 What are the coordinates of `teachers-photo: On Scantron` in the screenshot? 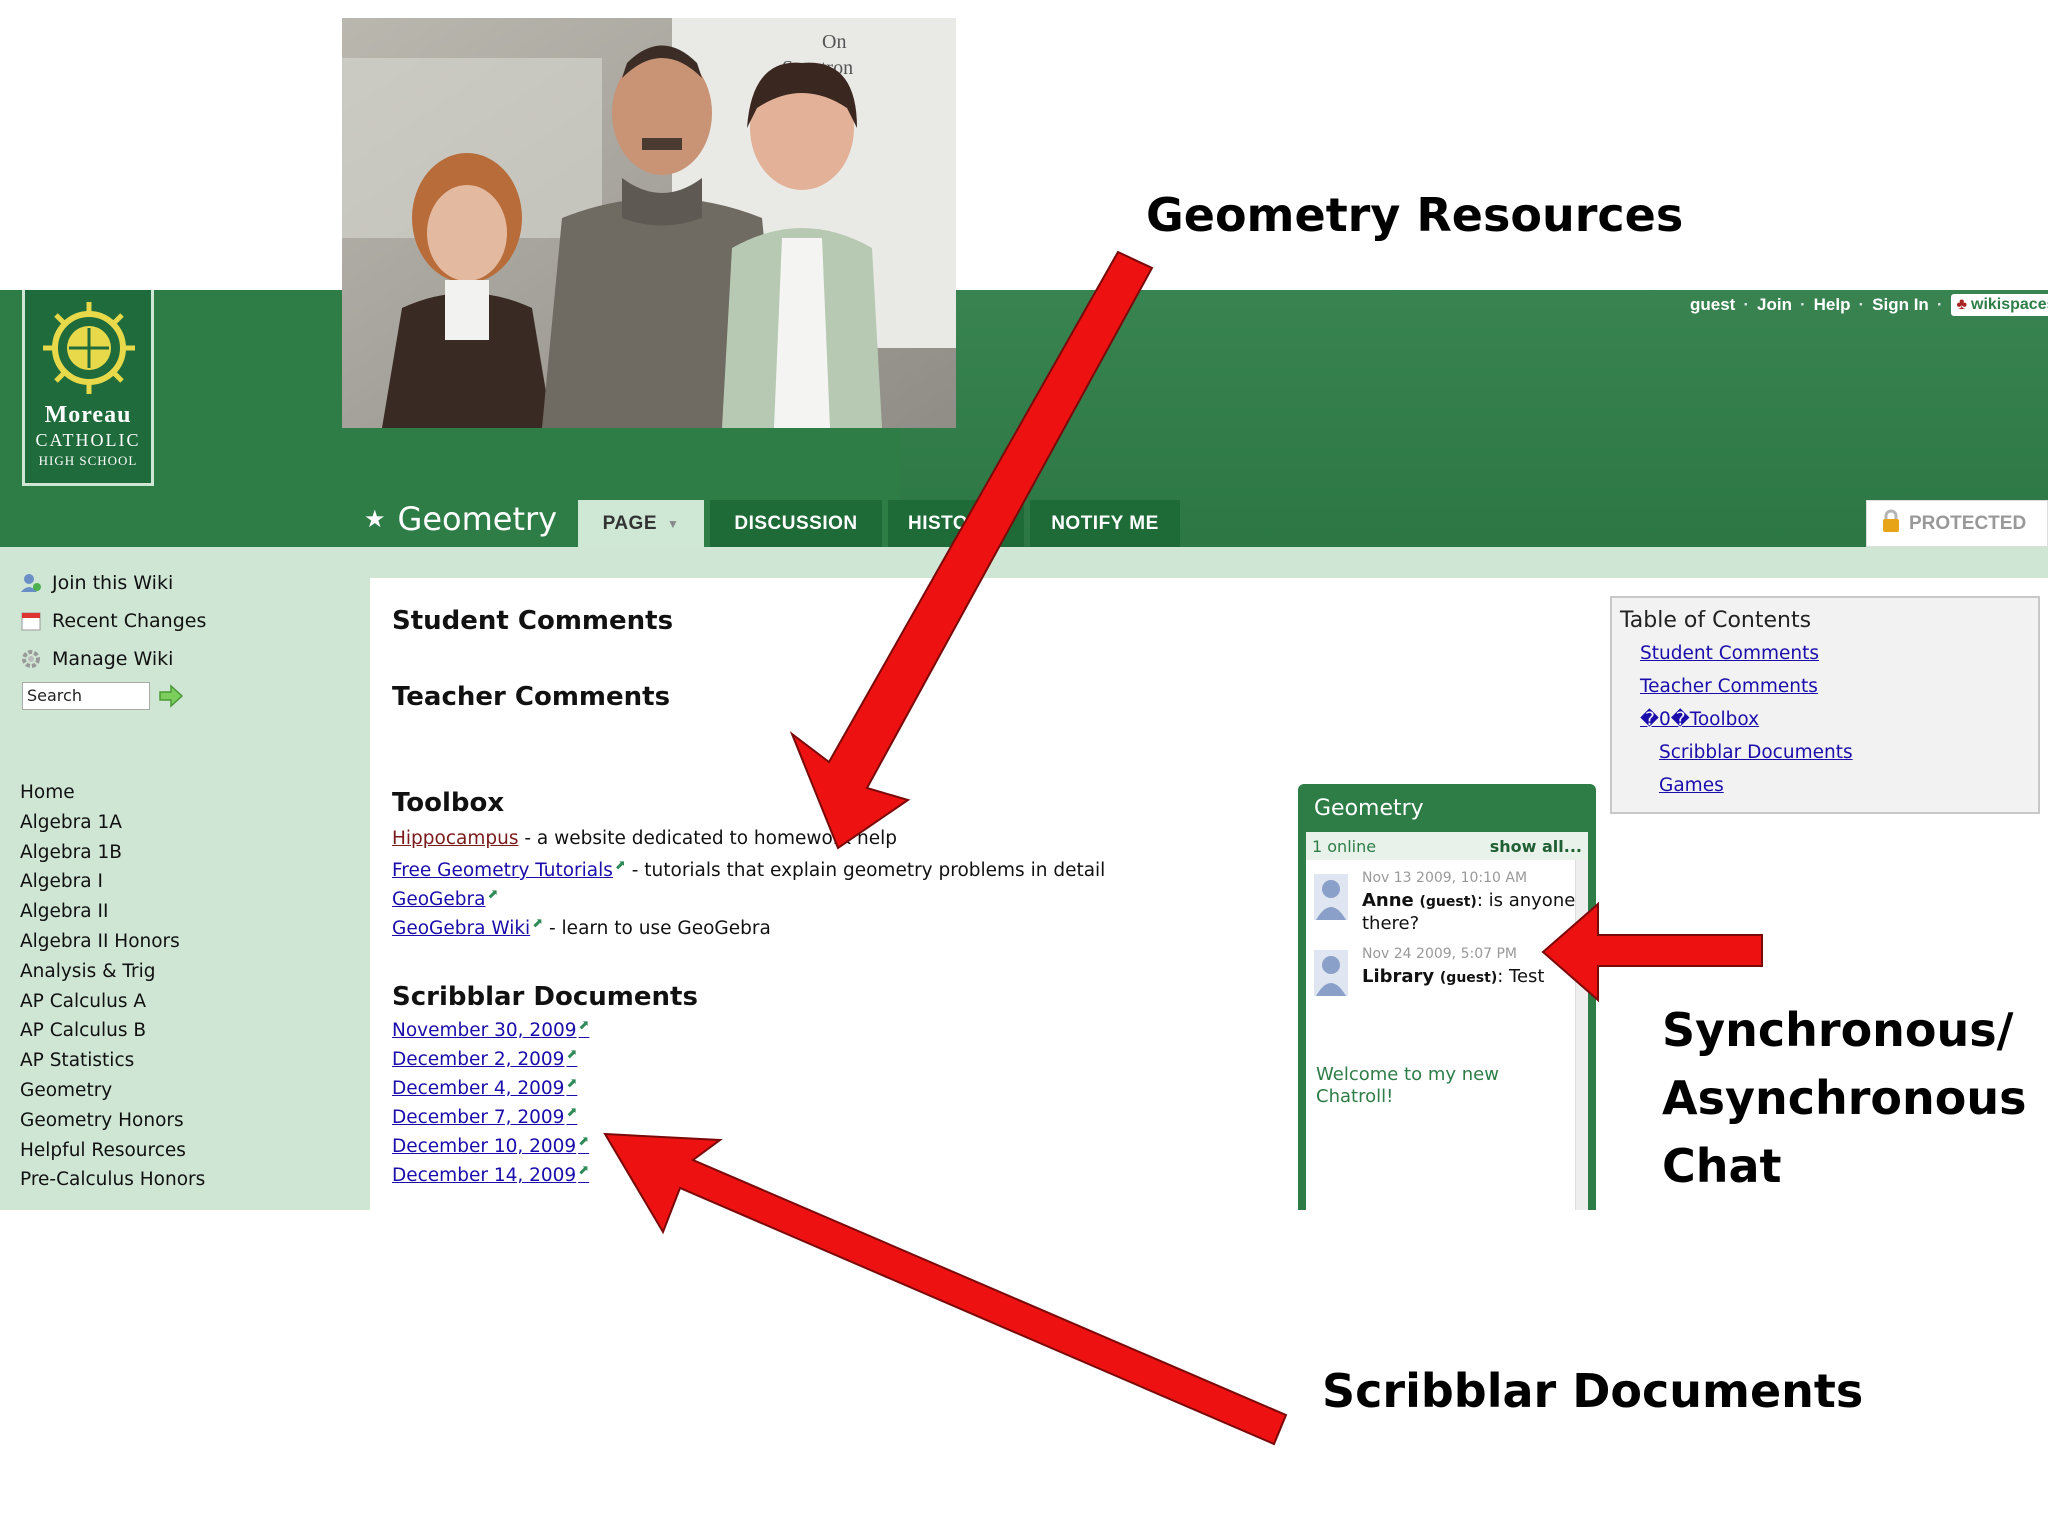 It's located at (649, 223).